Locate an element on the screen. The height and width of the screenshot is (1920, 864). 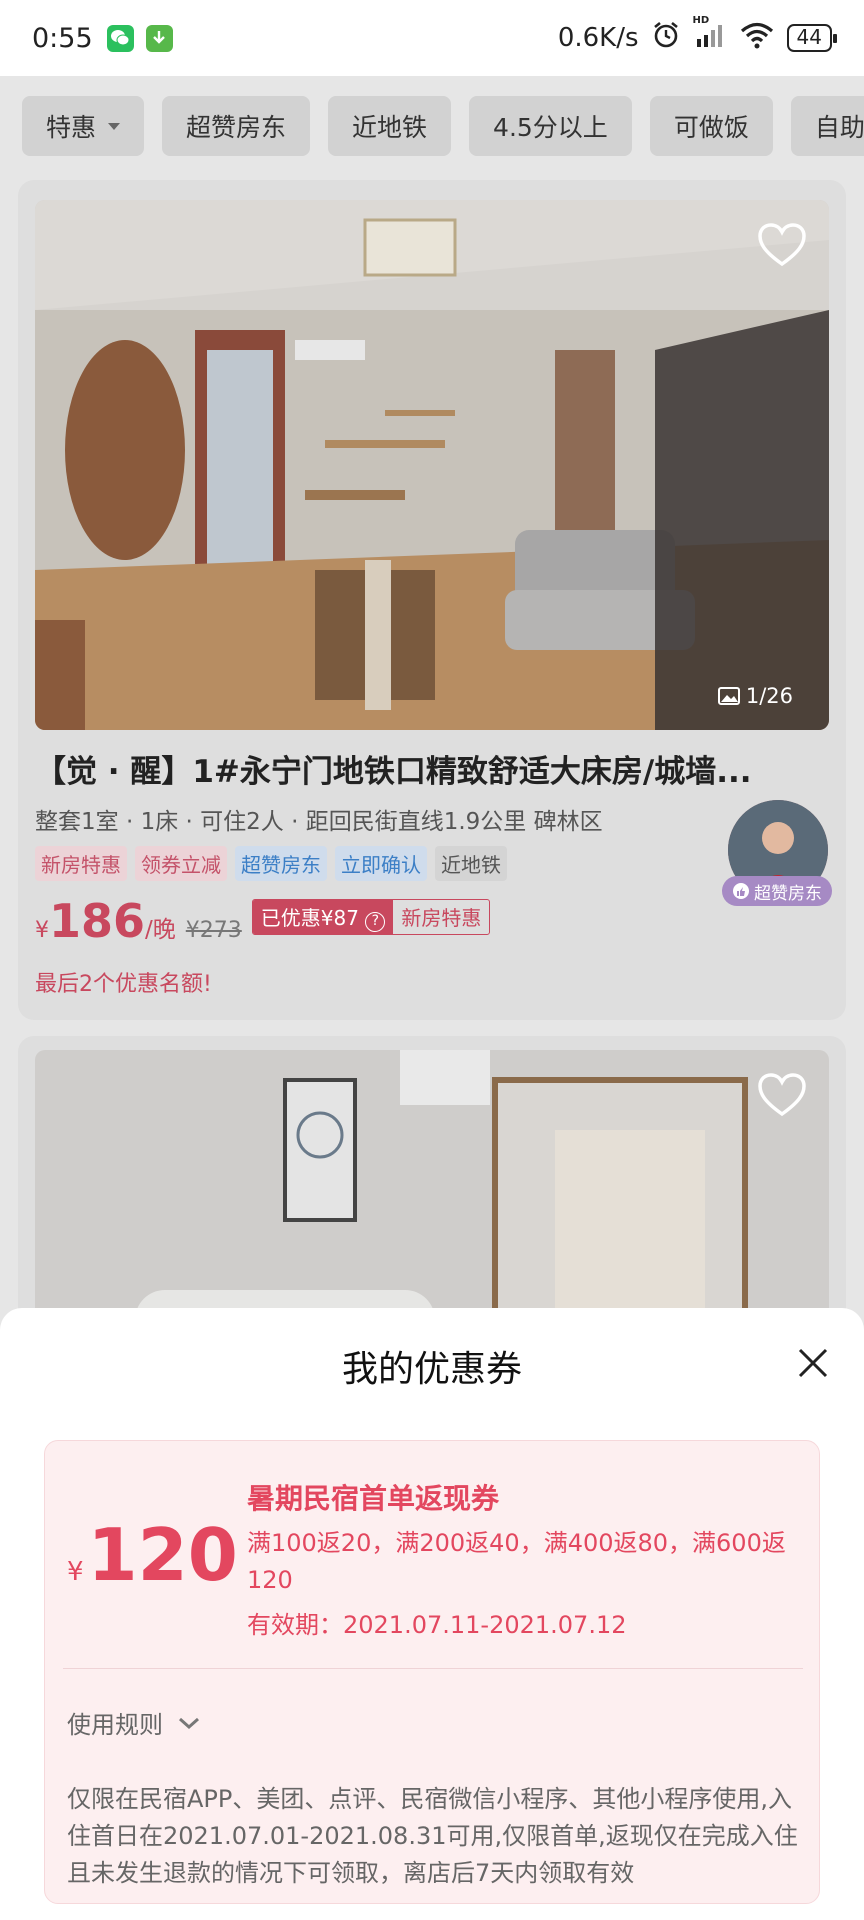
listing-tags: 新房特惠 领券立减 超赞房东 立即确认 近地铁 is located at coordinates (271, 863).